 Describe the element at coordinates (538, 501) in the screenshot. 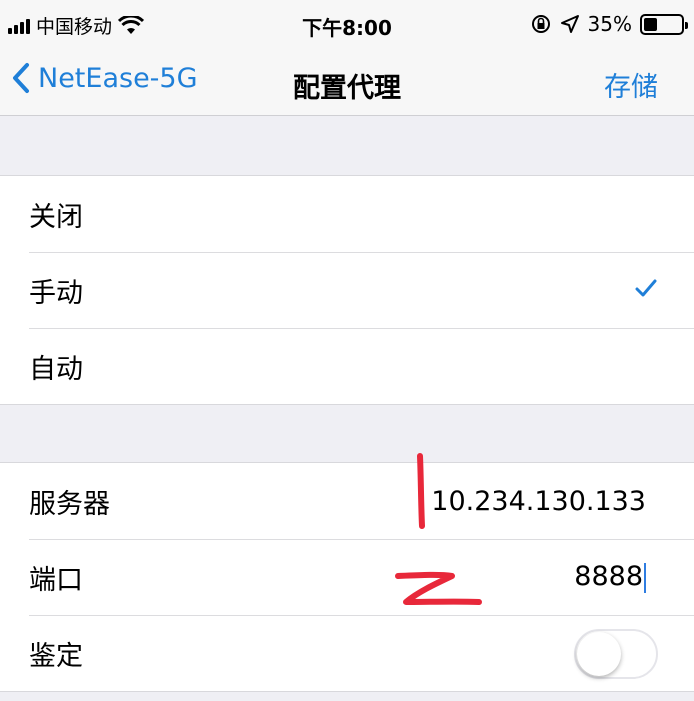

I see `server-field: 10.234.130.133` at that location.